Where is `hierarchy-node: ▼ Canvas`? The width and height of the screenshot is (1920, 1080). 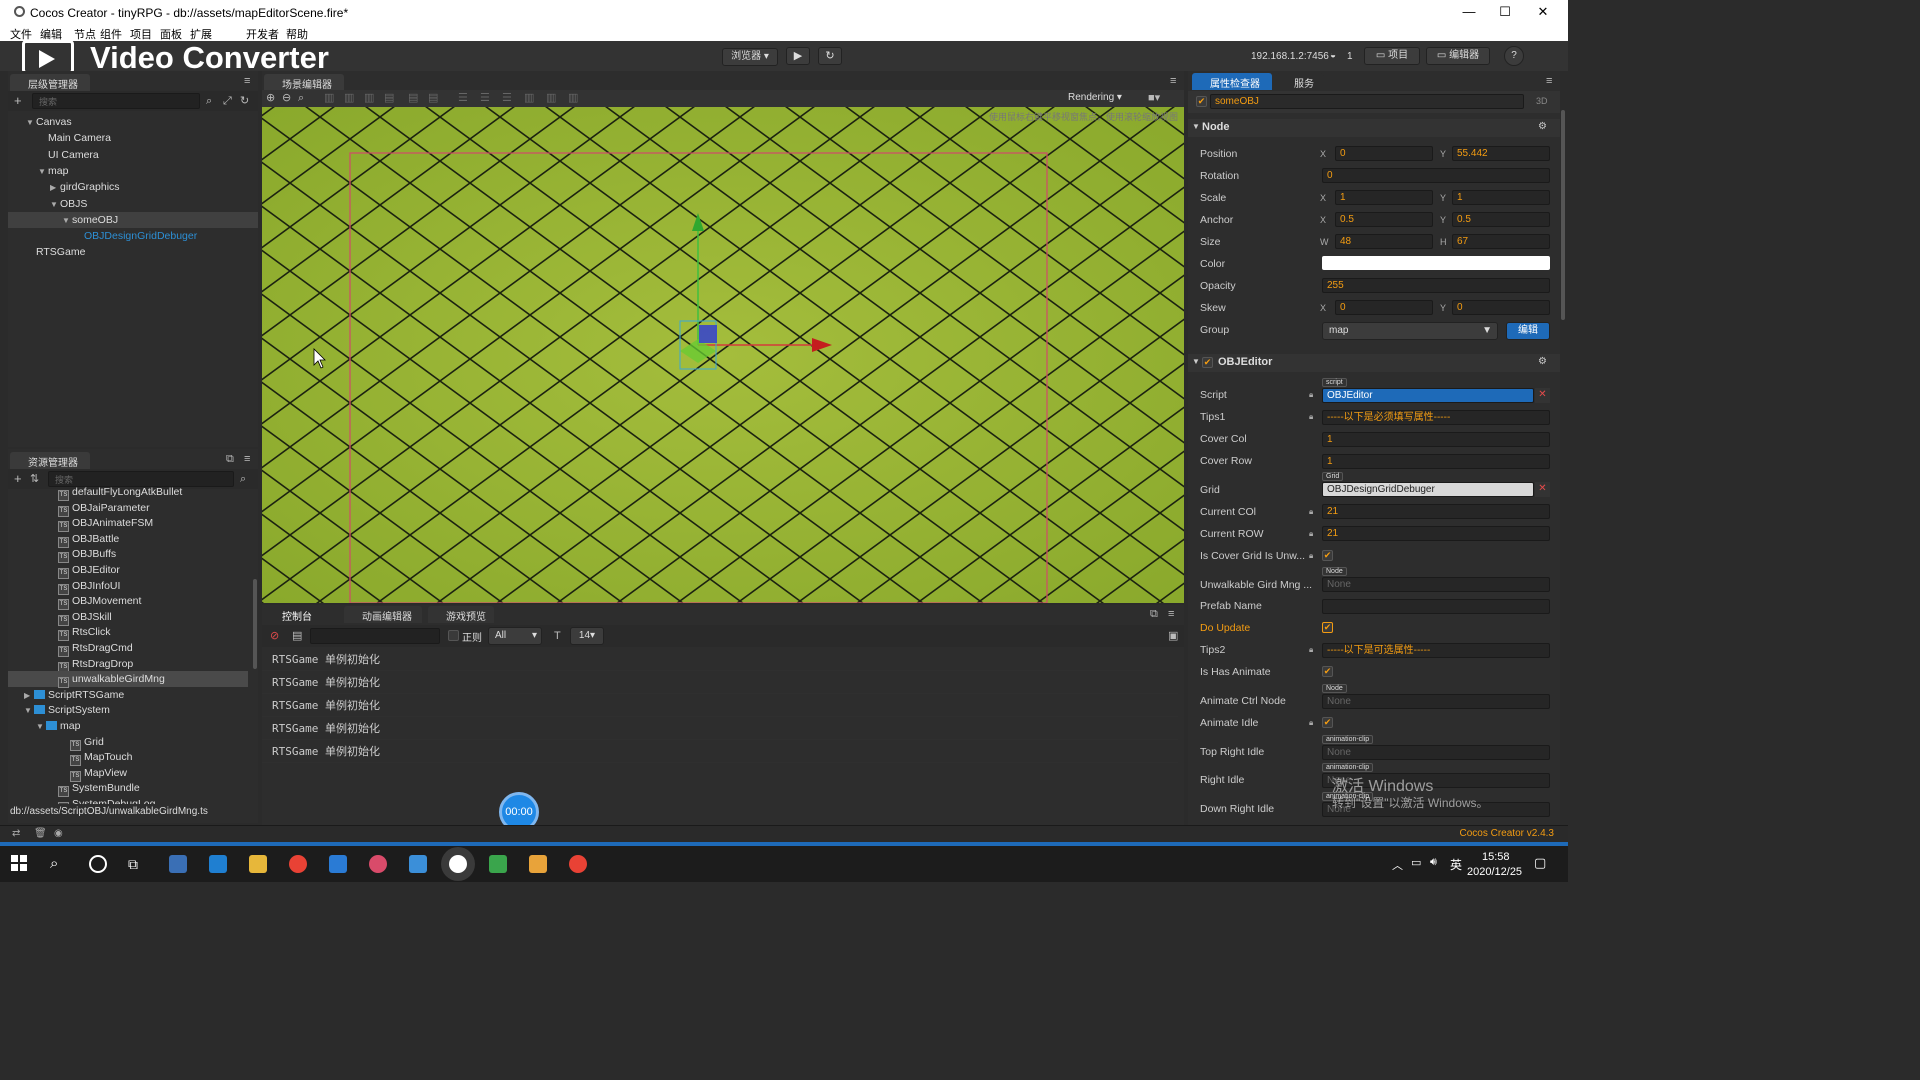
hierarchy-node: ▼ Canvas is located at coordinates (133, 122).